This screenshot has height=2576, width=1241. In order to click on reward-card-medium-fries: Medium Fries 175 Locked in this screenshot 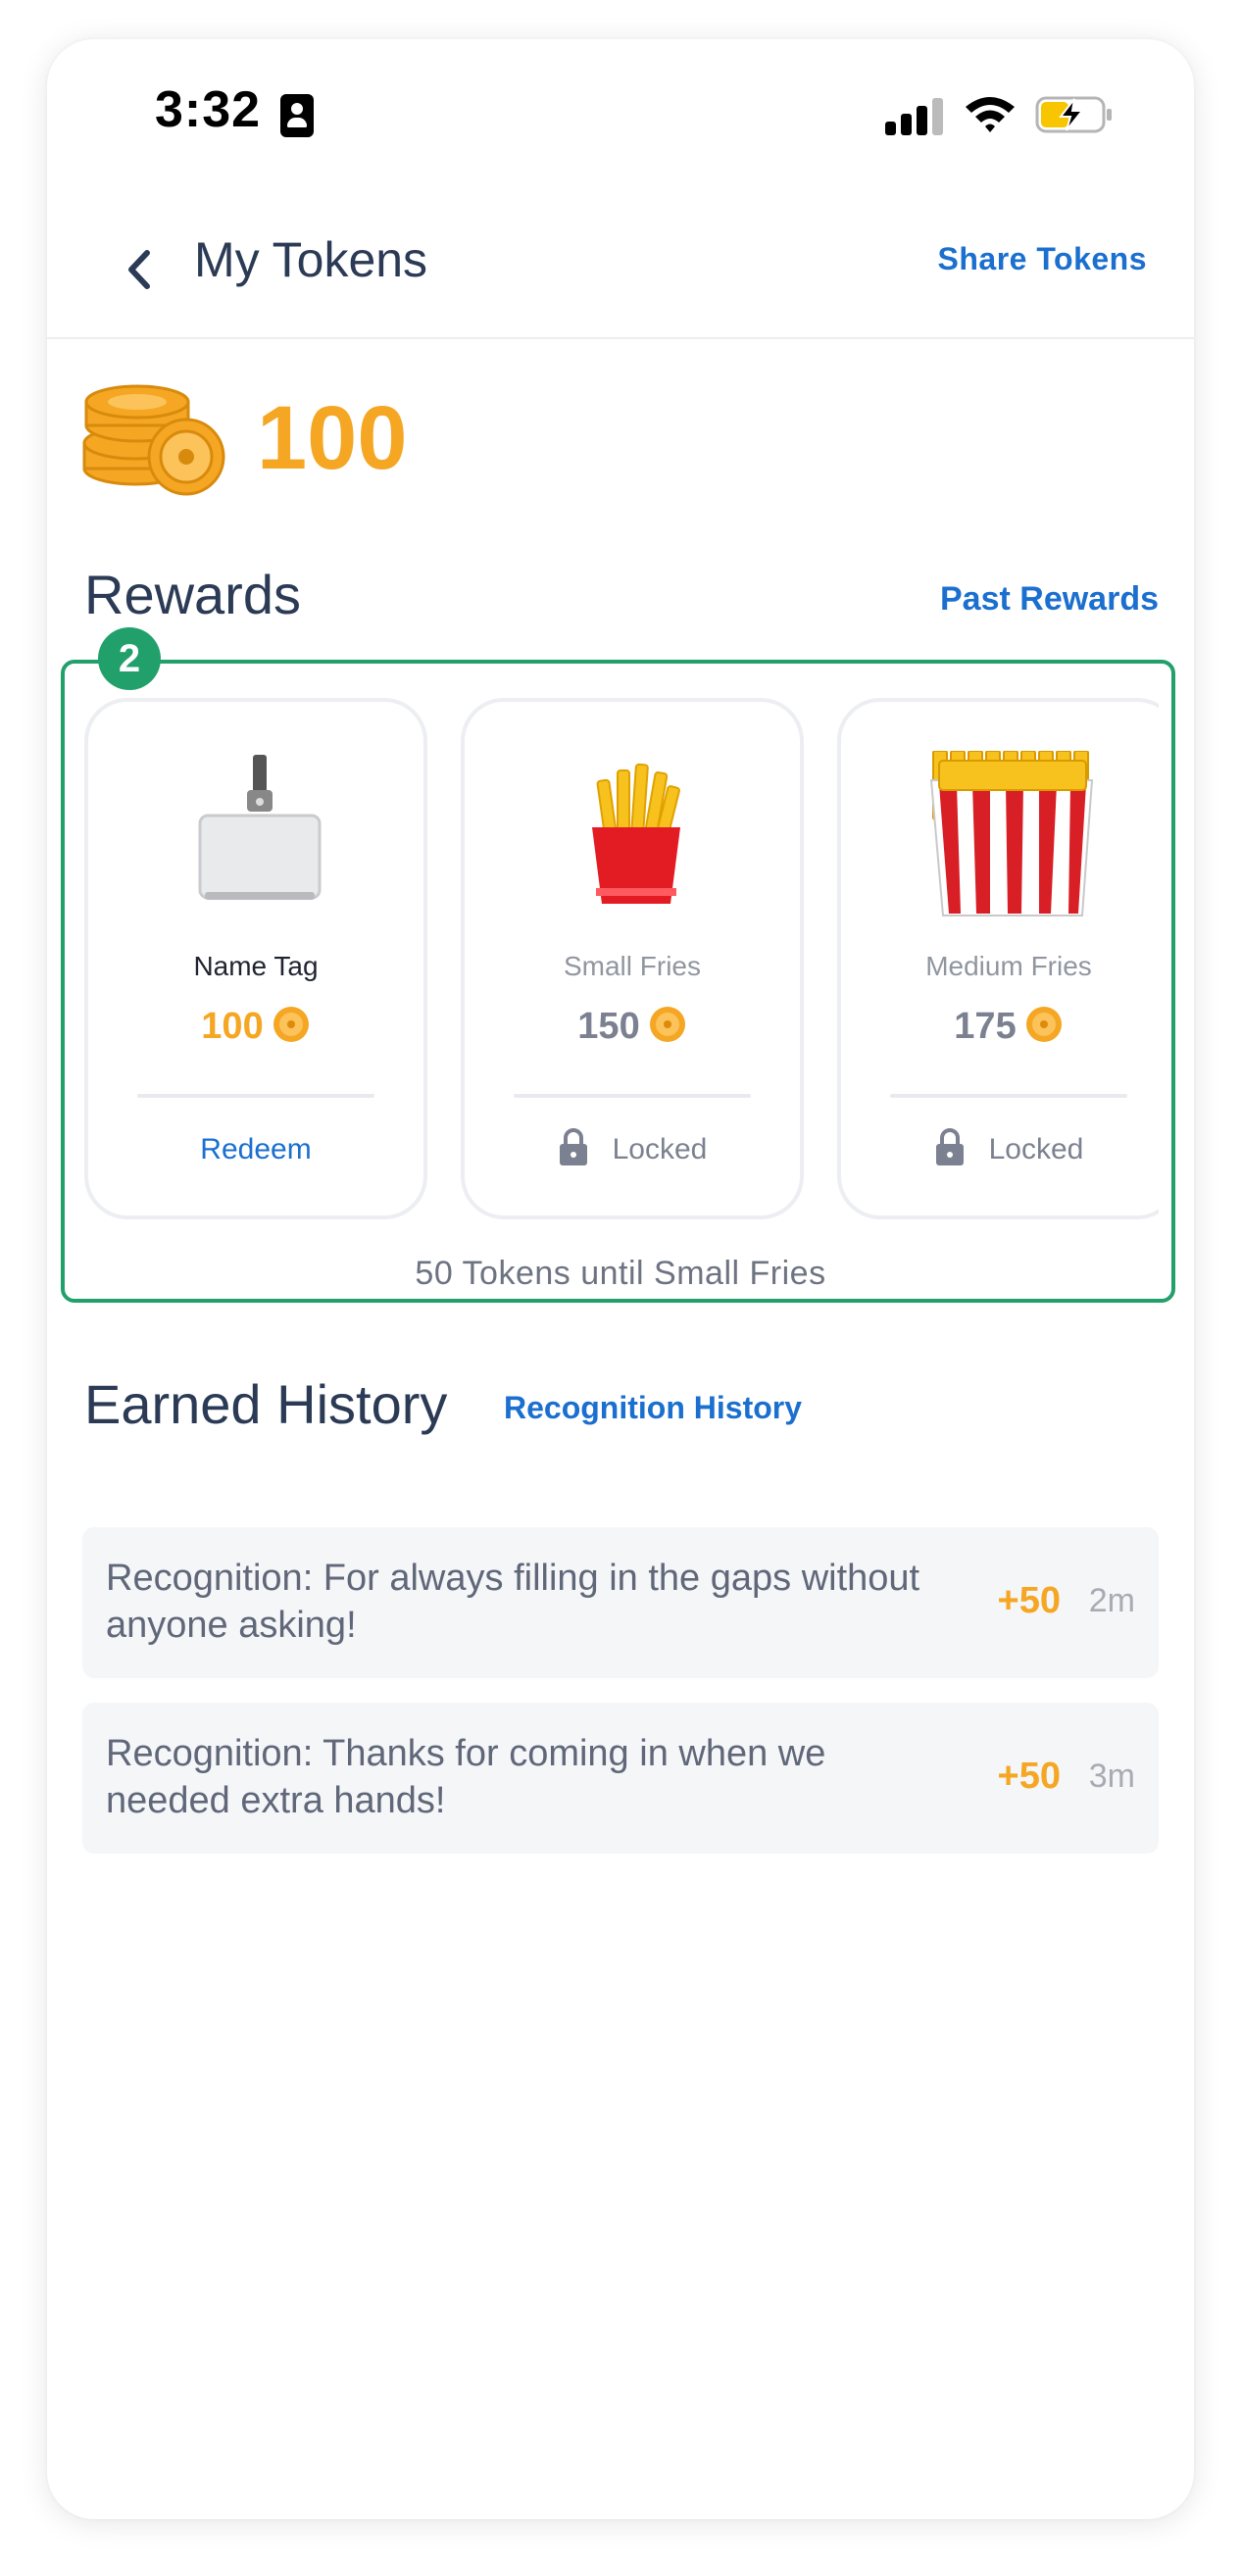, I will do `click(998, 958)`.